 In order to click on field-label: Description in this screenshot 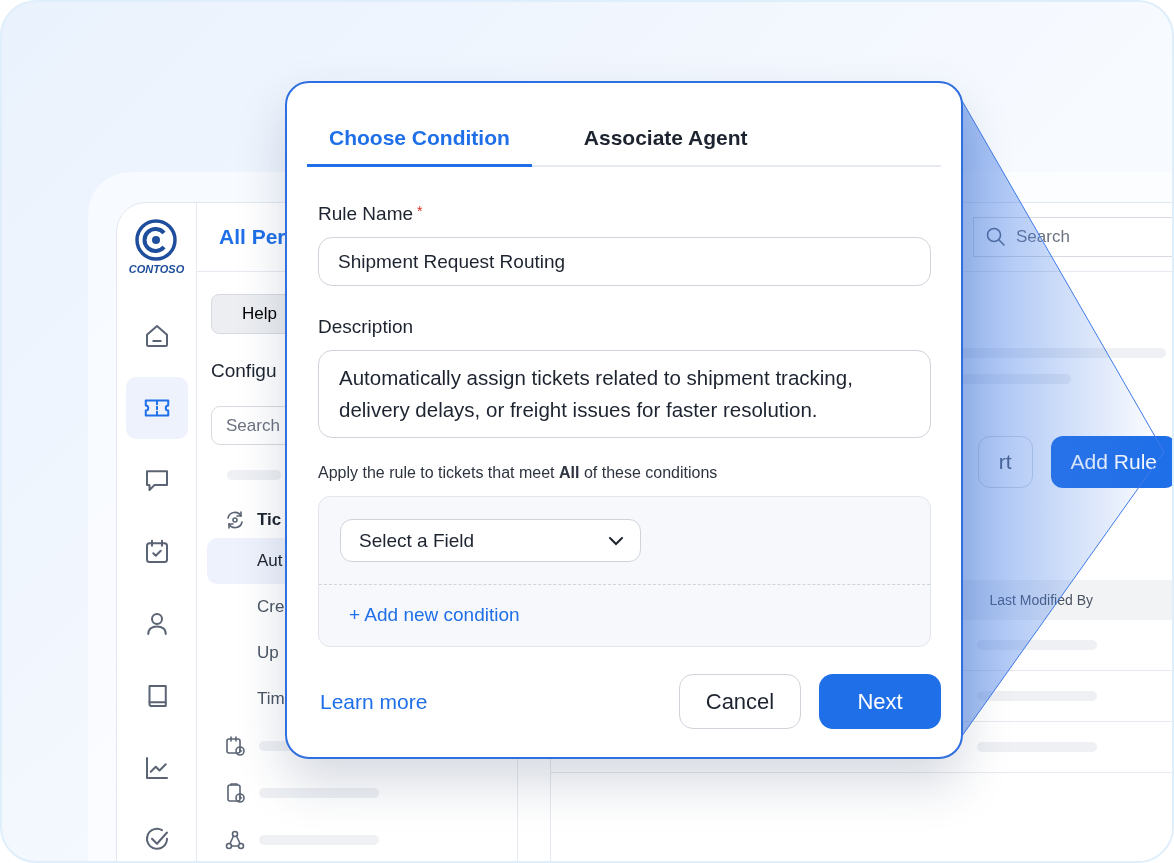, I will do `click(366, 326)`.